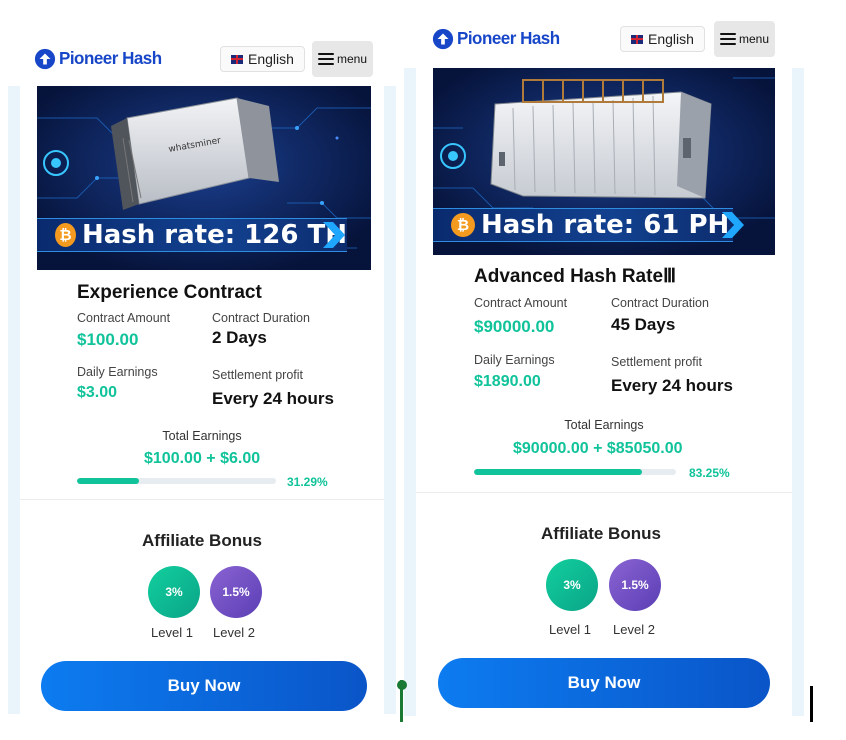 The width and height of the screenshot is (846, 740). Describe the element at coordinates (169, 292) in the screenshot. I see `product-title: Experience Contract` at that location.